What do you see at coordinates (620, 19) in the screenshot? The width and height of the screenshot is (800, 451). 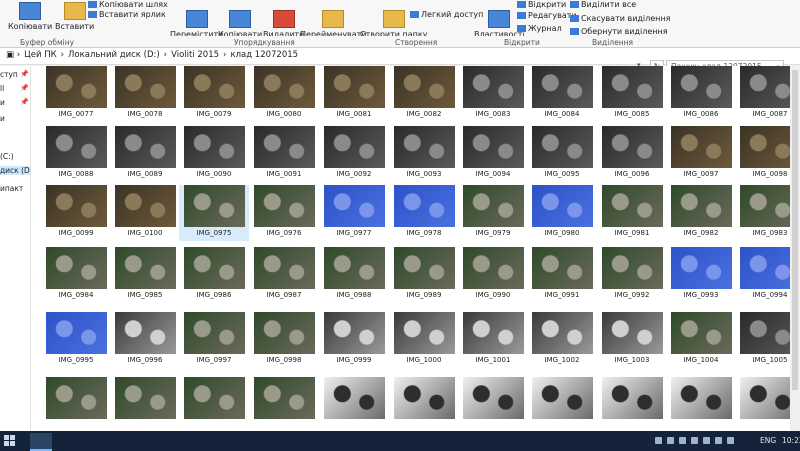 I see `ribbon-button-16: Скасувати виділення` at bounding box center [620, 19].